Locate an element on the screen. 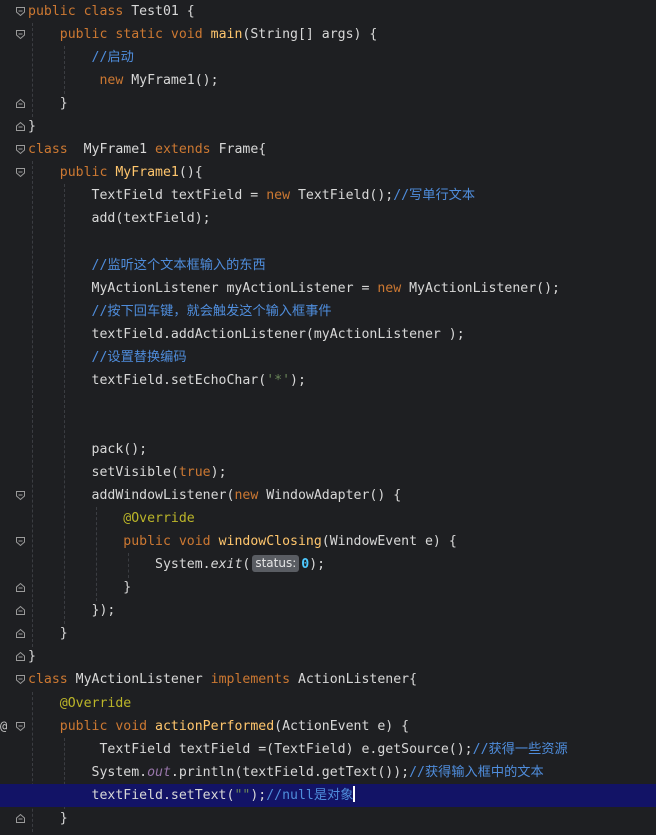 This screenshot has height=835, width=656. code-token: addWindowListener( is located at coordinates (131, 496).